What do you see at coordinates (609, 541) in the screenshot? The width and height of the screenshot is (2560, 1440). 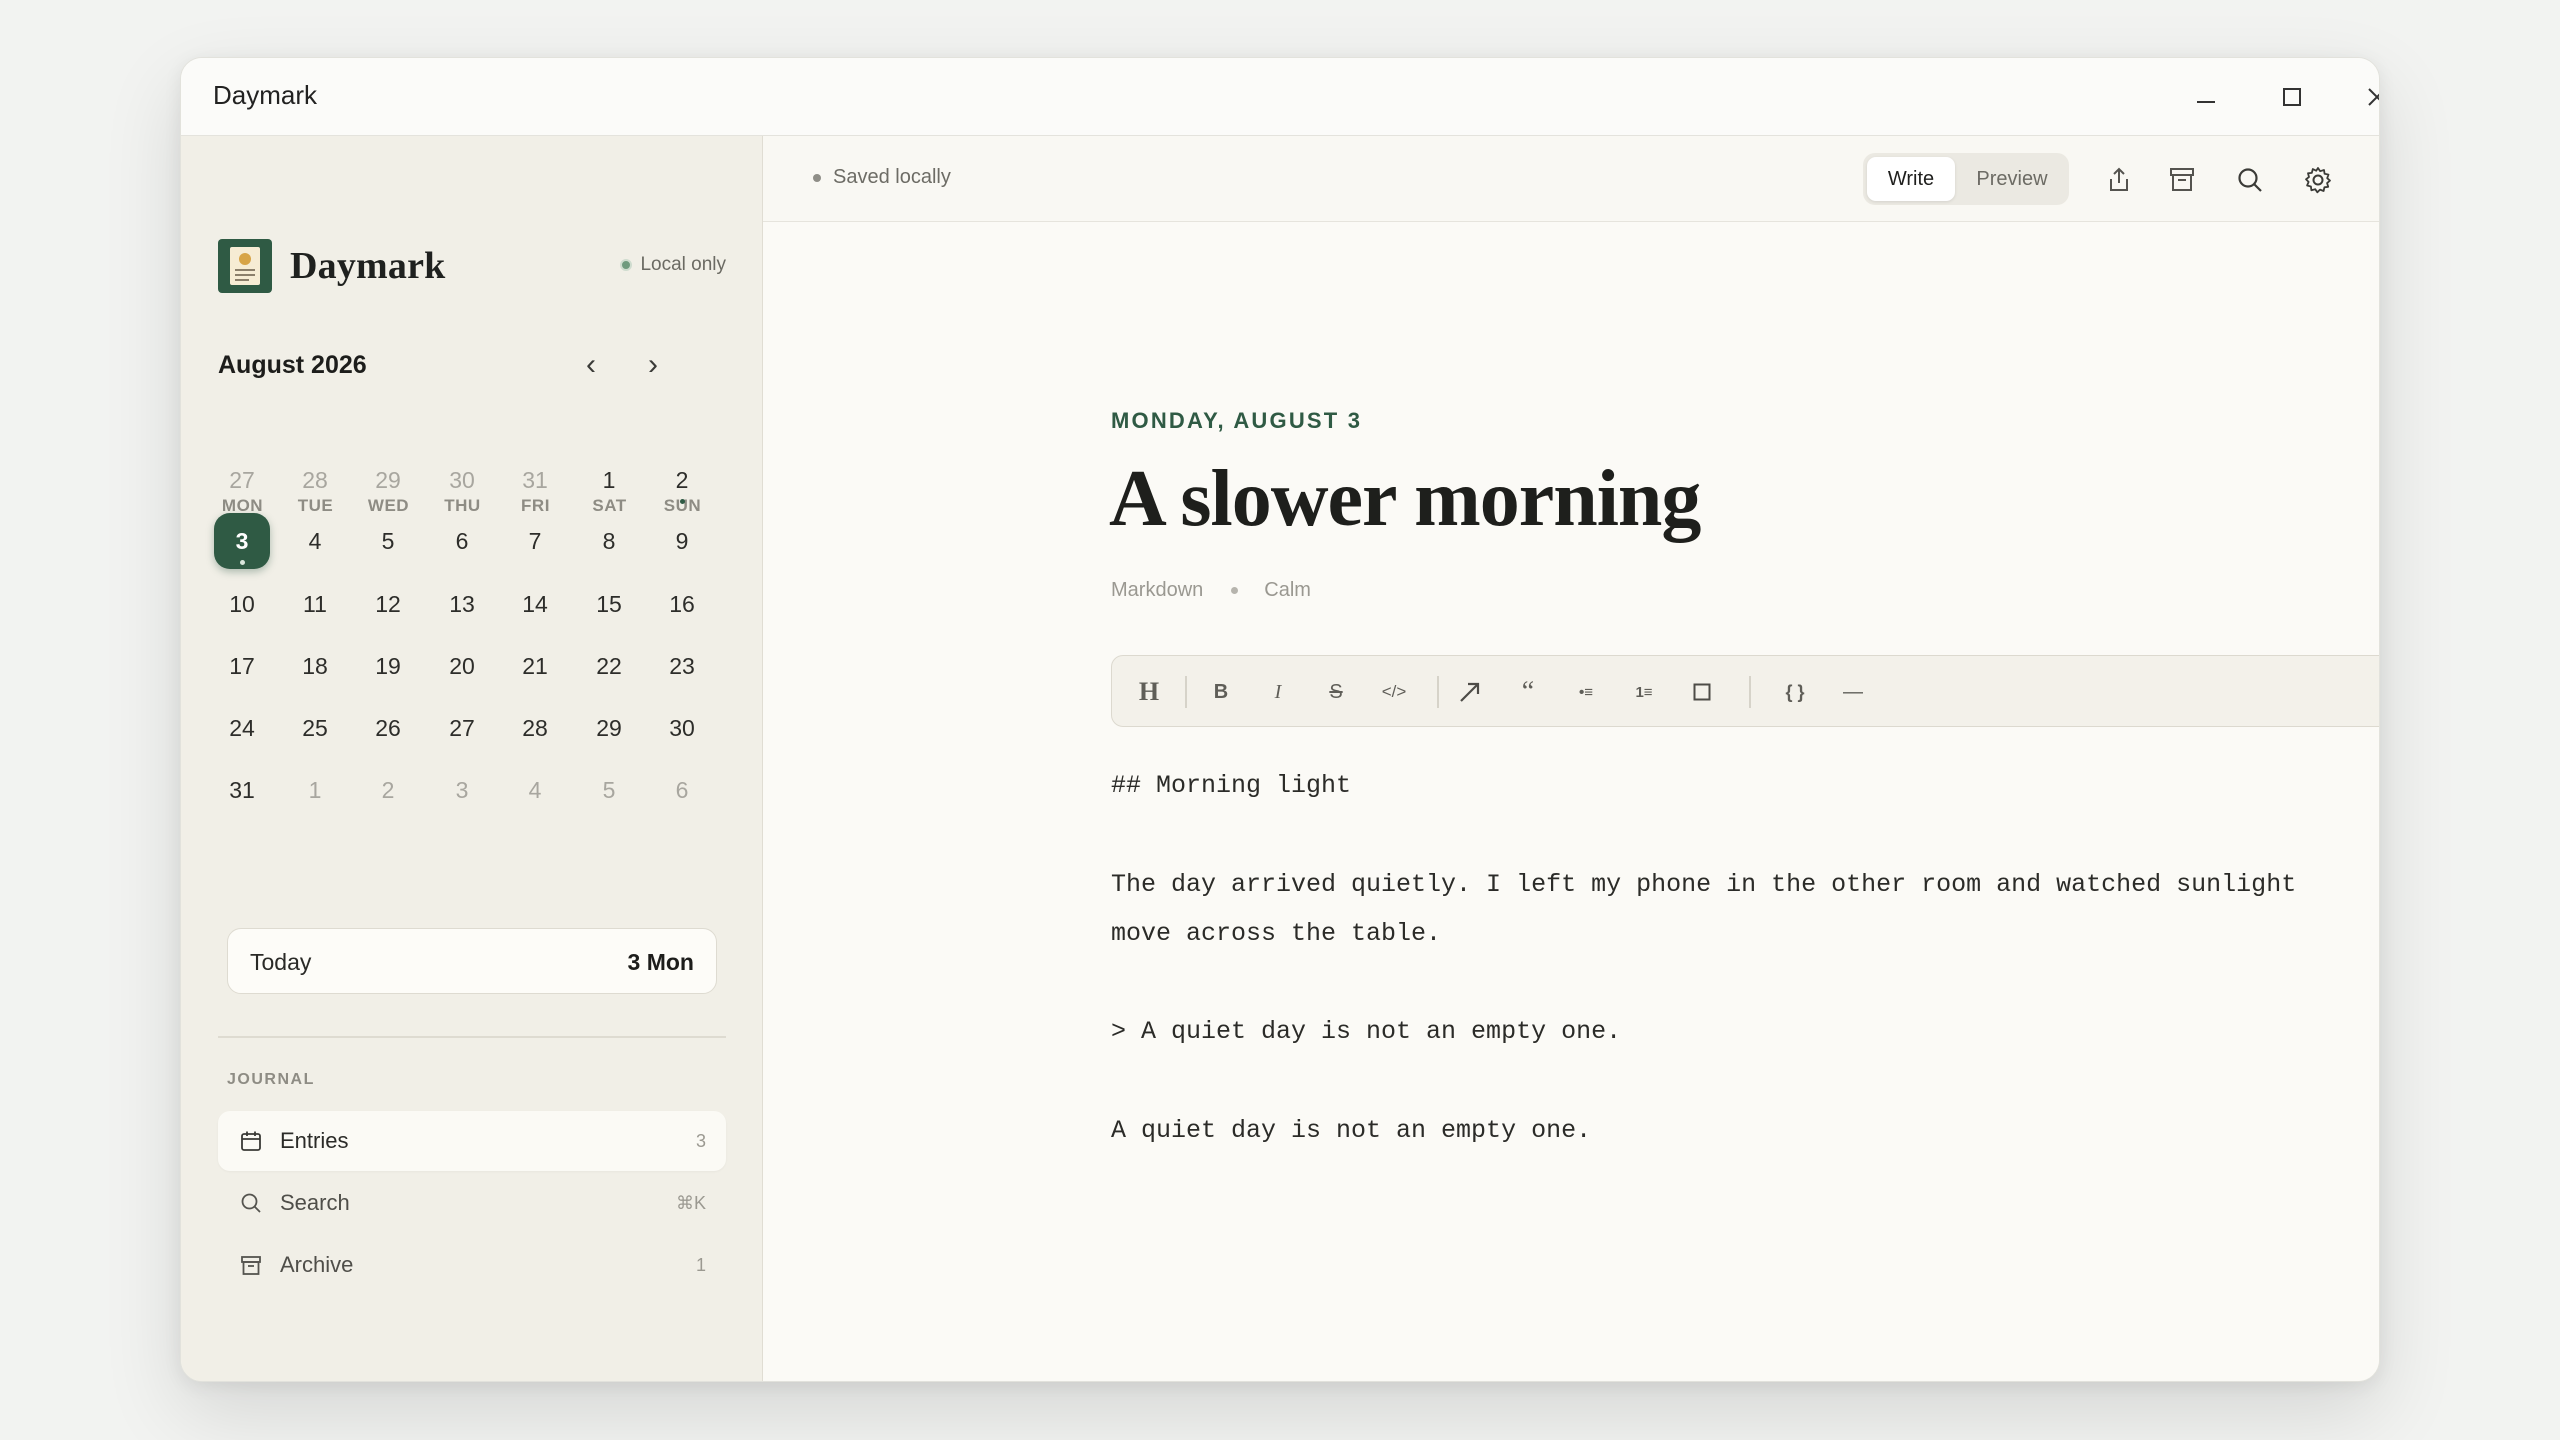 I see `calendar-day: 8` at bounding box center [609, 541].